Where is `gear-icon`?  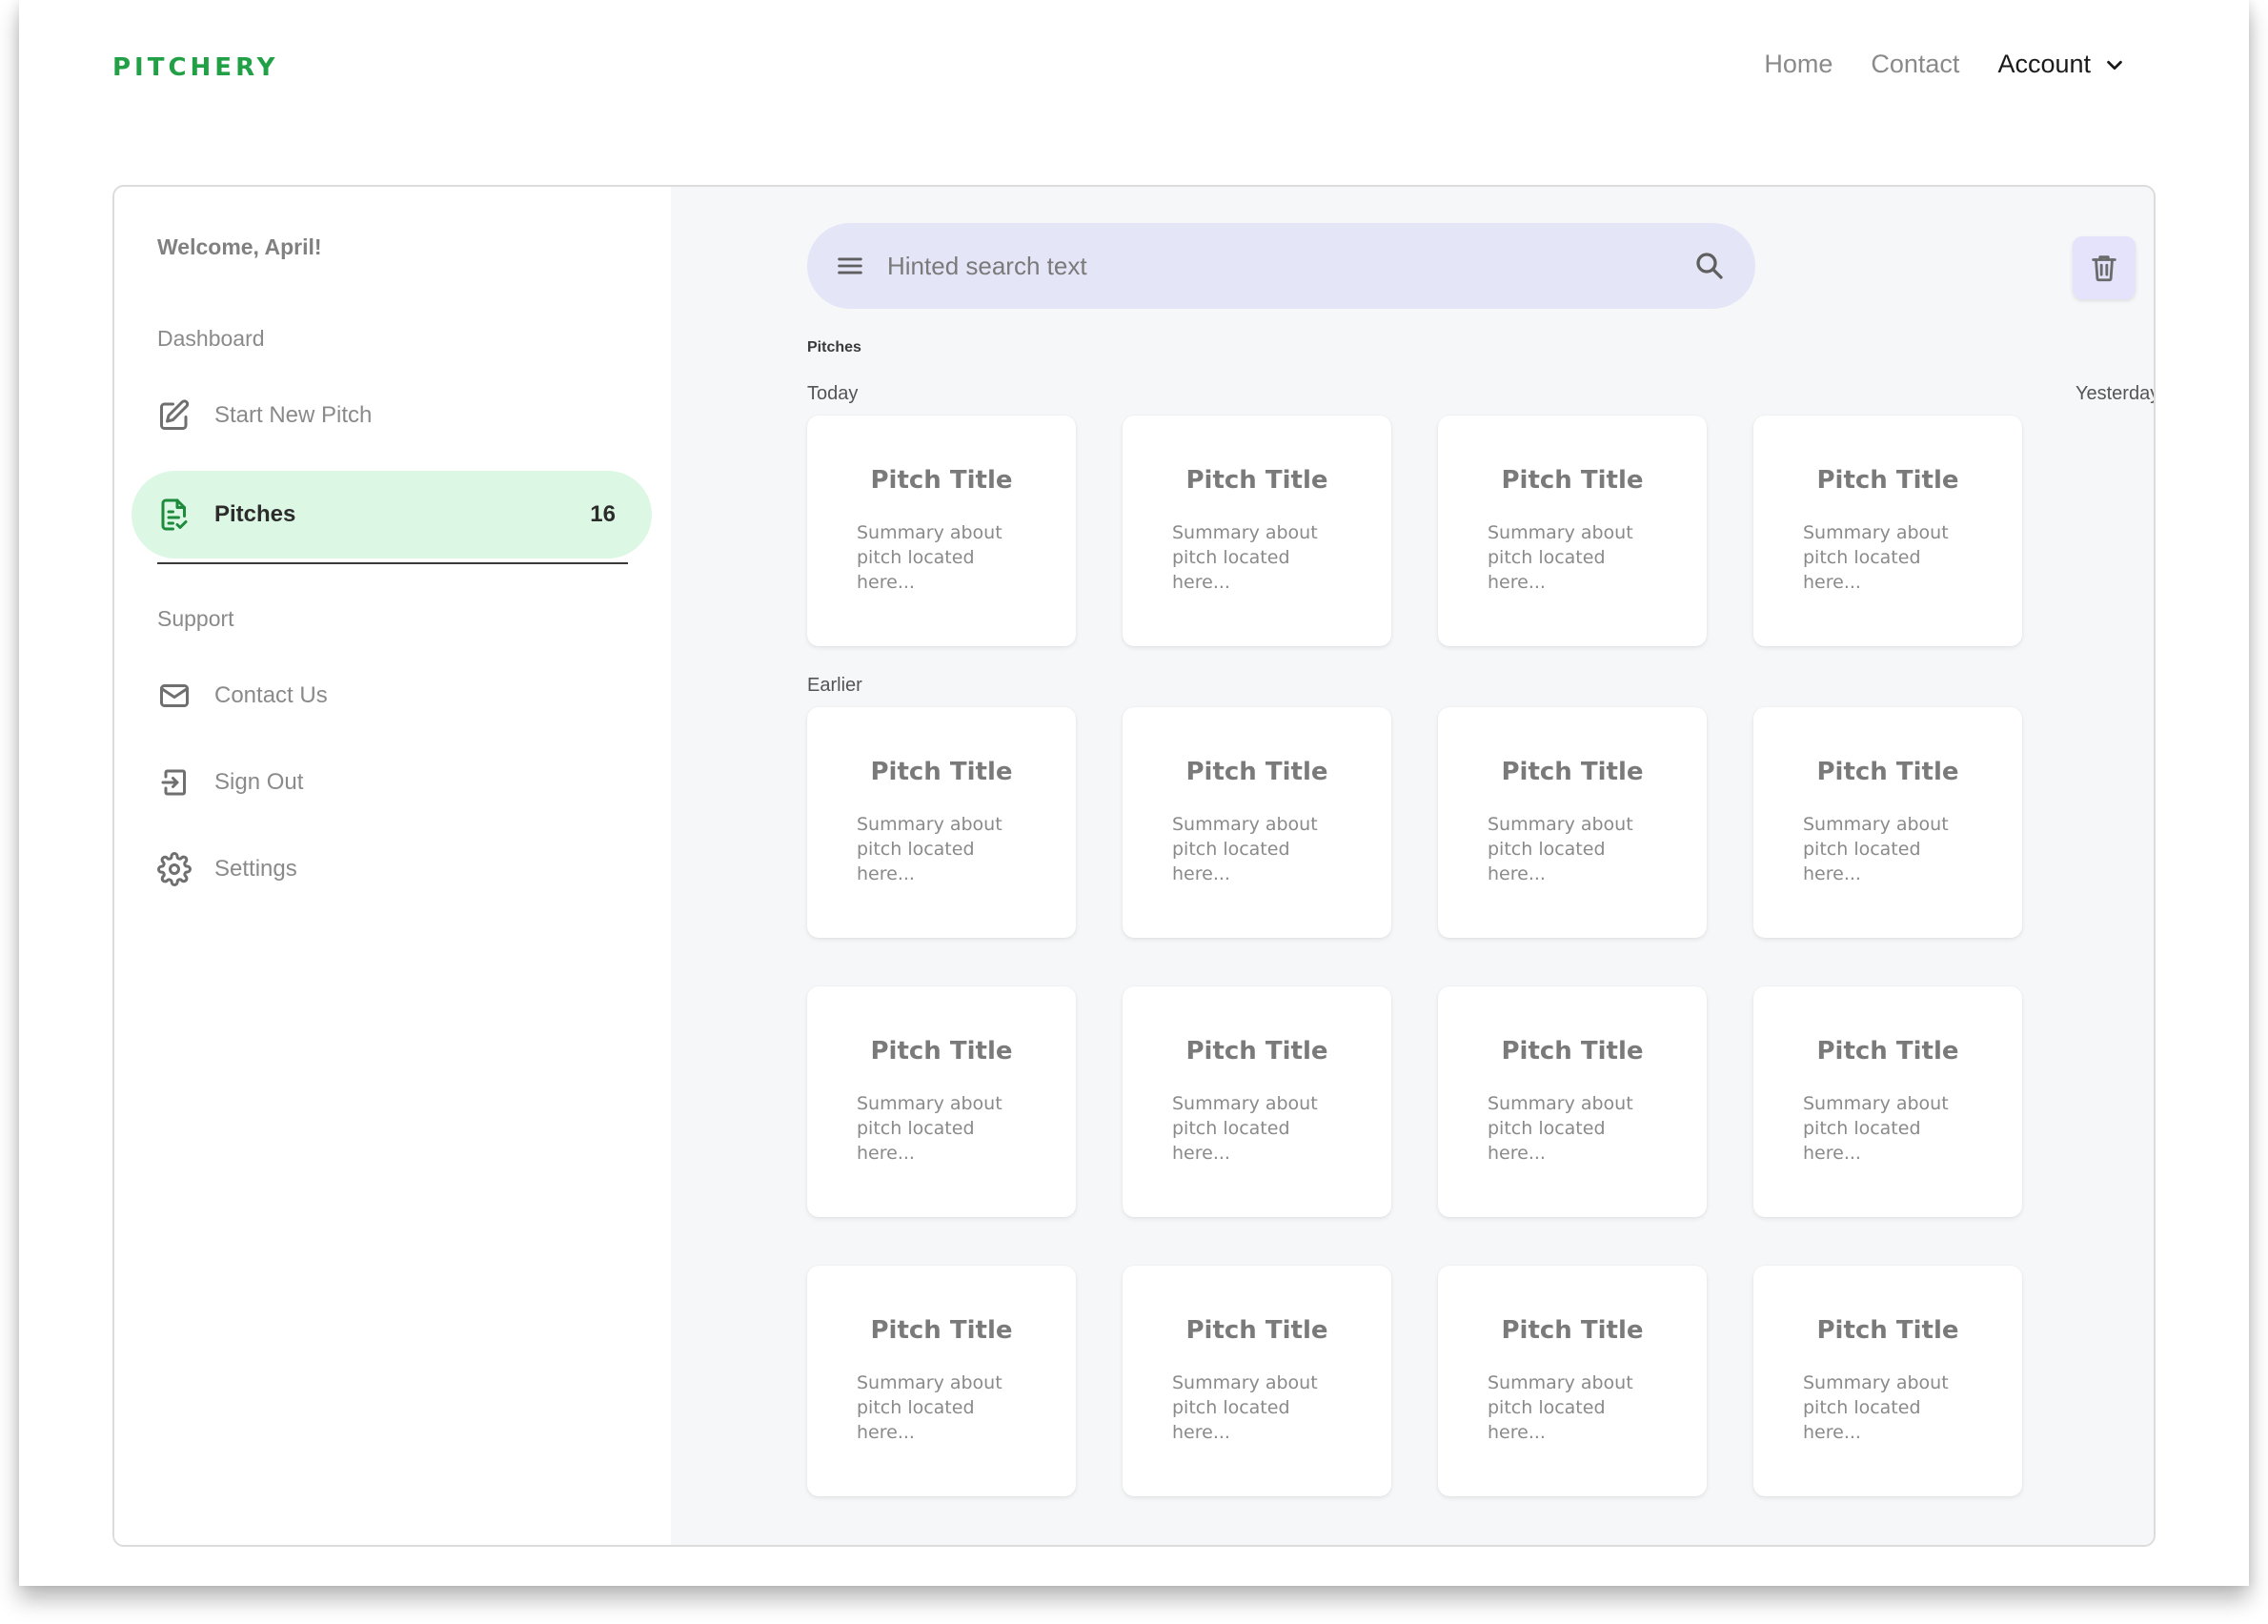 gear-icon is located at coordinates (174, 869).